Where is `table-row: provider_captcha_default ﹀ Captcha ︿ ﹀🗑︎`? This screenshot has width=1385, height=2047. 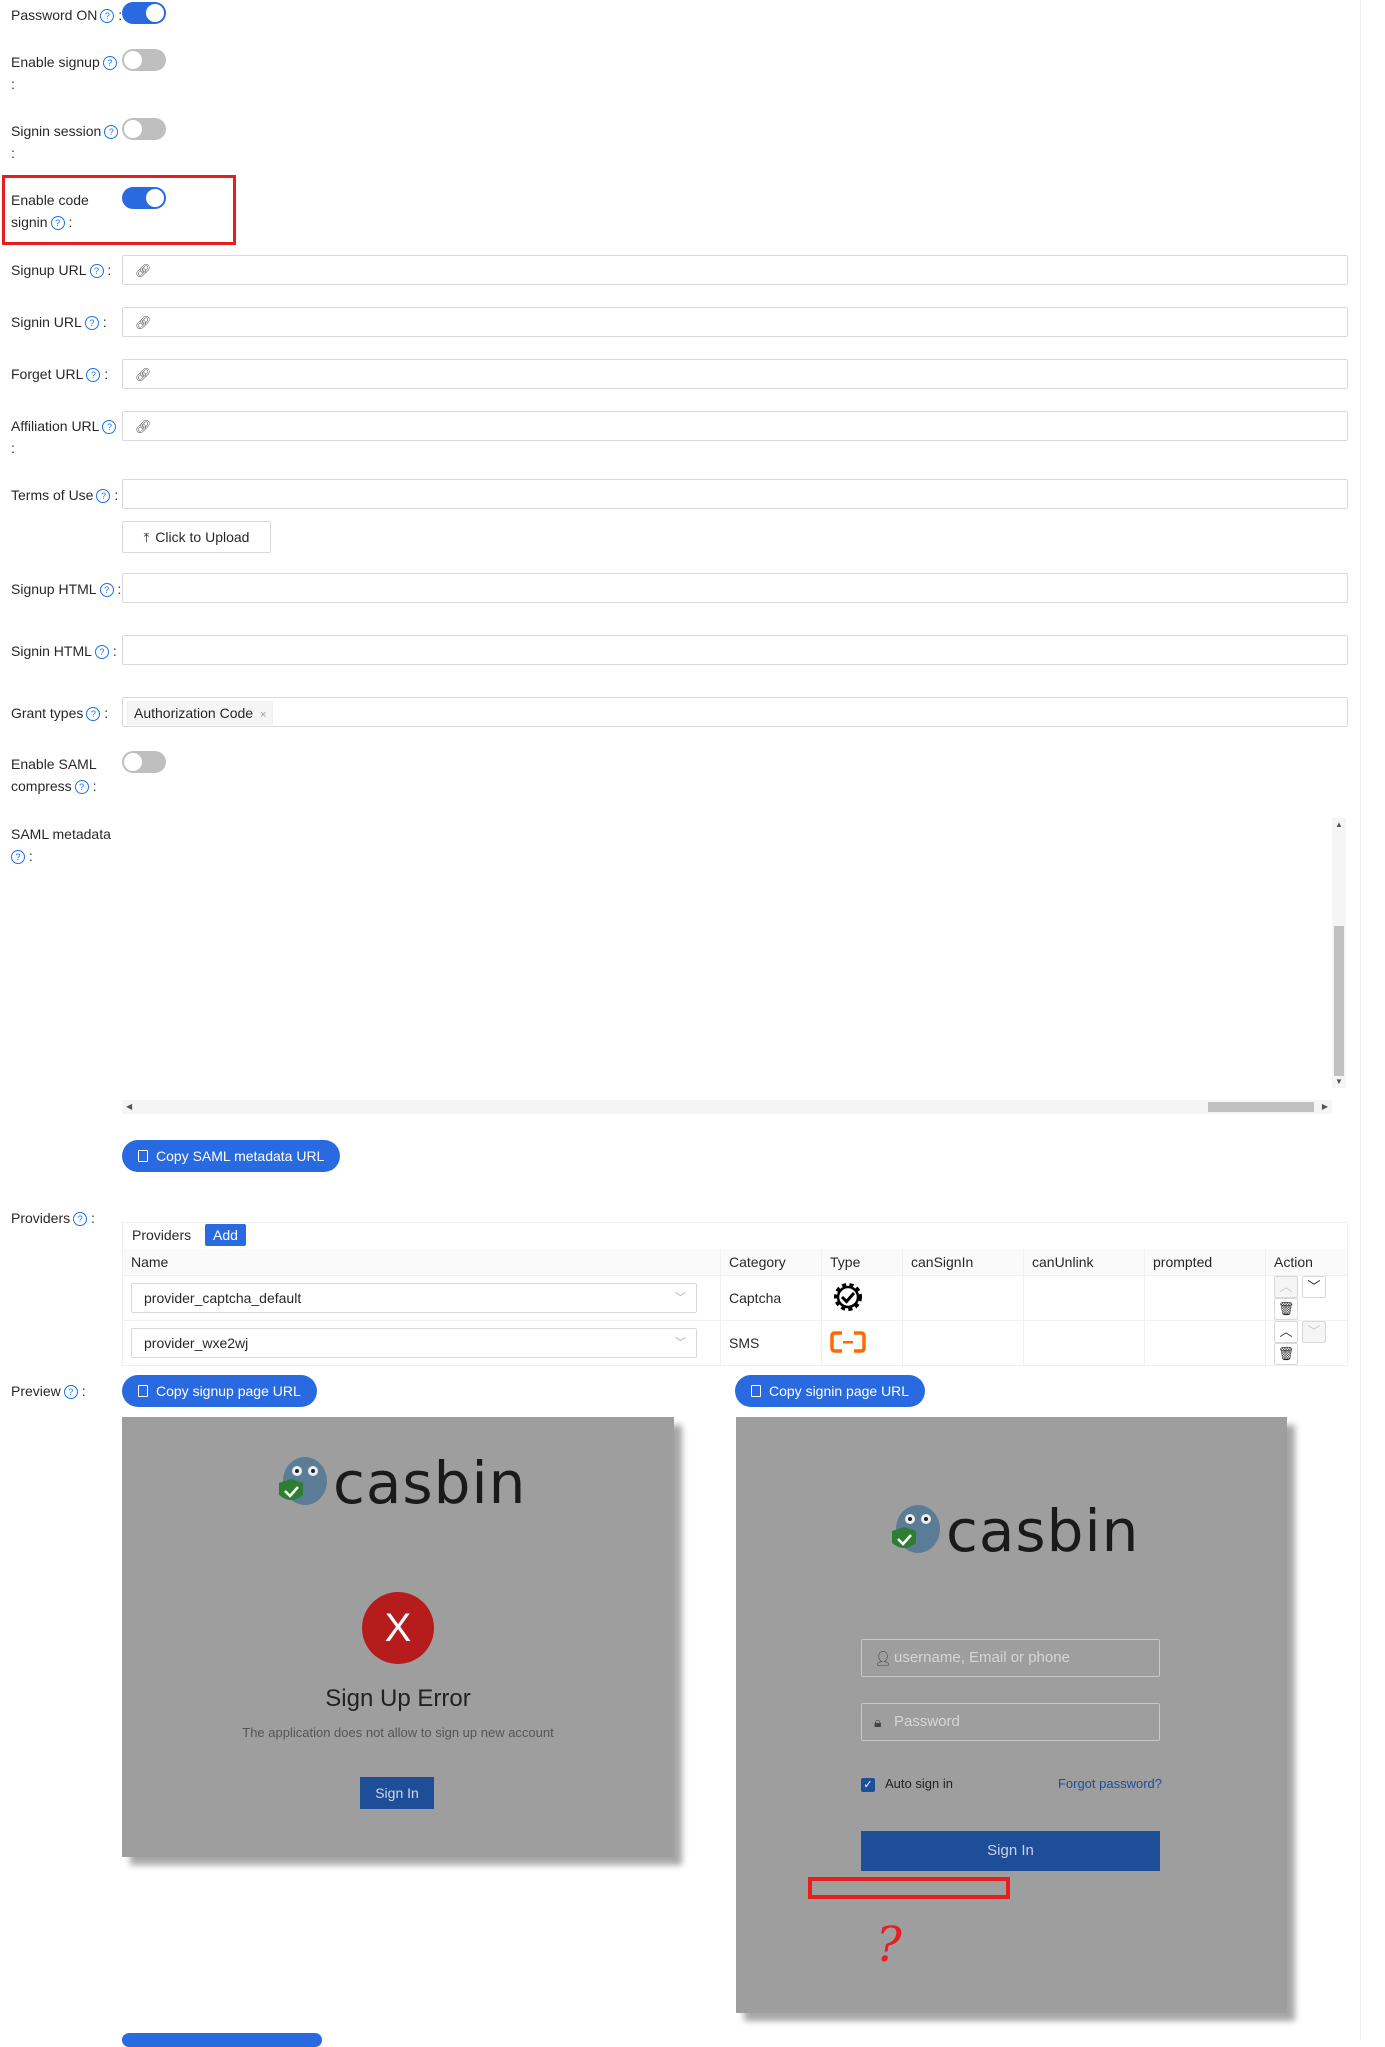 table-row: provider_captcha_default ﹀ Captcha ︿ ﹀🗑︎ is located at coordinates (735, 1298).